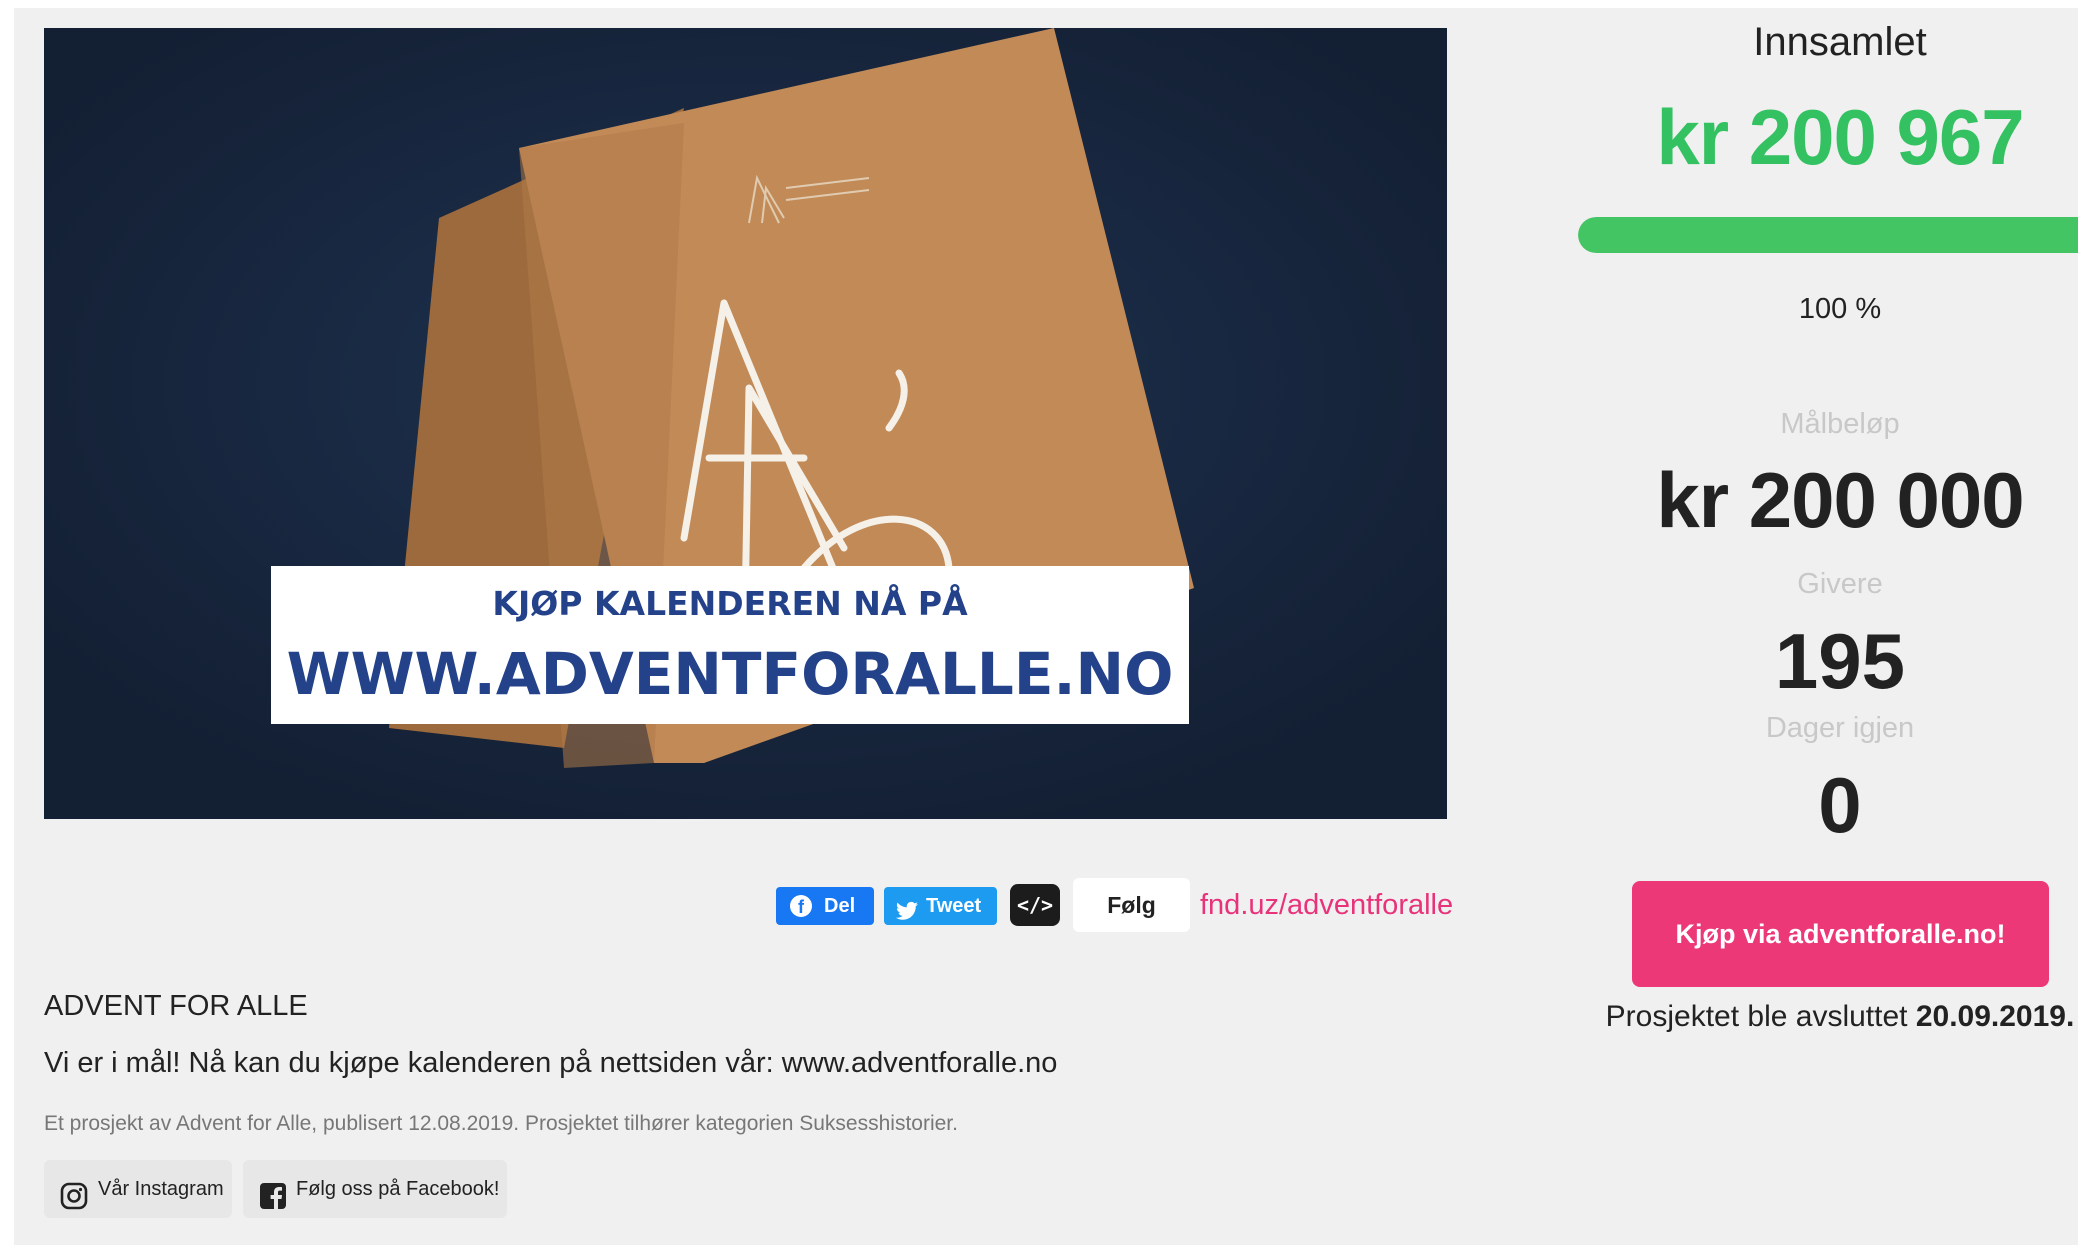  What do you see at coordinates (1995, 1016) in the screenshot?
I see `ended-date: 20.09.2019.` at bounding box center [1995, 1016].